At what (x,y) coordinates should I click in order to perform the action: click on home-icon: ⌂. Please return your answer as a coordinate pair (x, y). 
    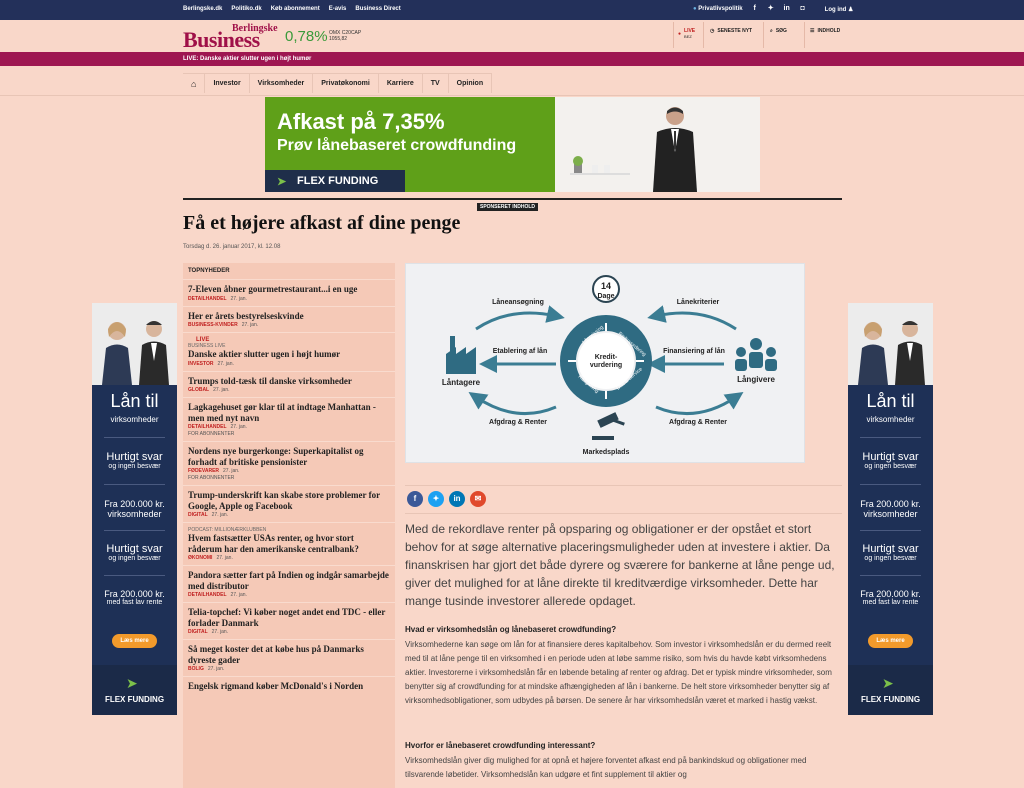
    Looking at the image, I should click on (194, 83).